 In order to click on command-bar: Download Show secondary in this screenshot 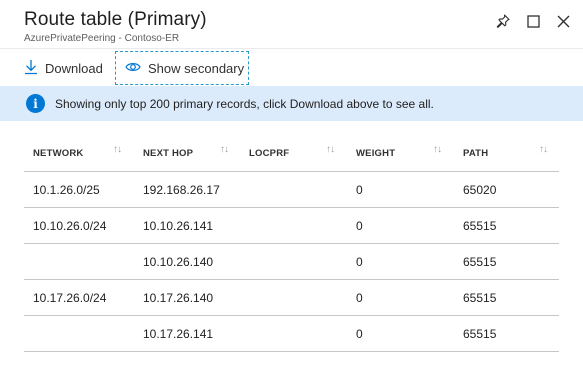, I will do `click(291, 67)`.